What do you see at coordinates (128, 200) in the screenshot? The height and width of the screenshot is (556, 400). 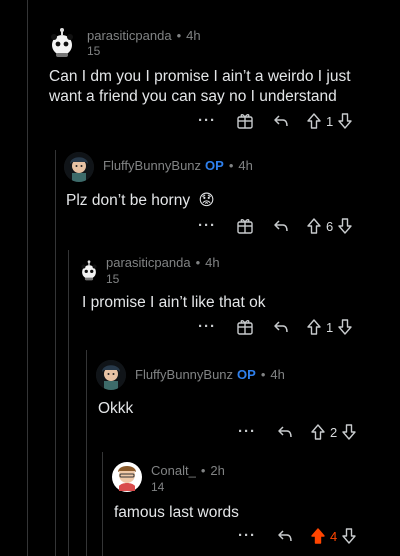 I see `comment-text-content: Plz don’t be horny` at bounding box center [128, 200].